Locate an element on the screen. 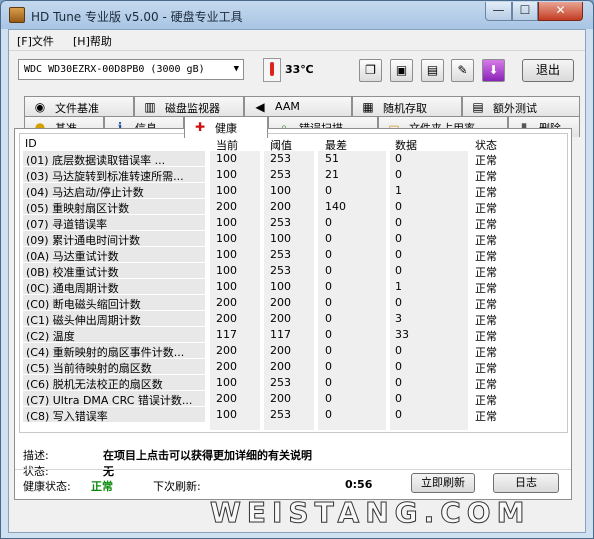  close-icon: ✕ is located at coordinates (560, 10).